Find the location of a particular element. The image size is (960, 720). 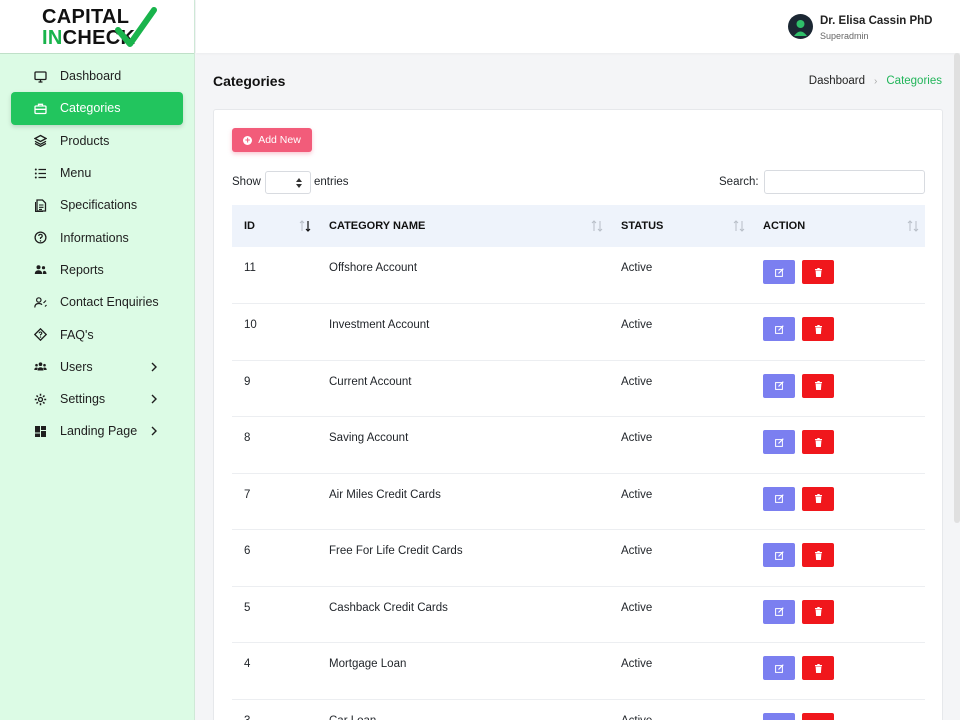

sidebar-item-landing-page: Landing Page is located at coordinates (97, 431).